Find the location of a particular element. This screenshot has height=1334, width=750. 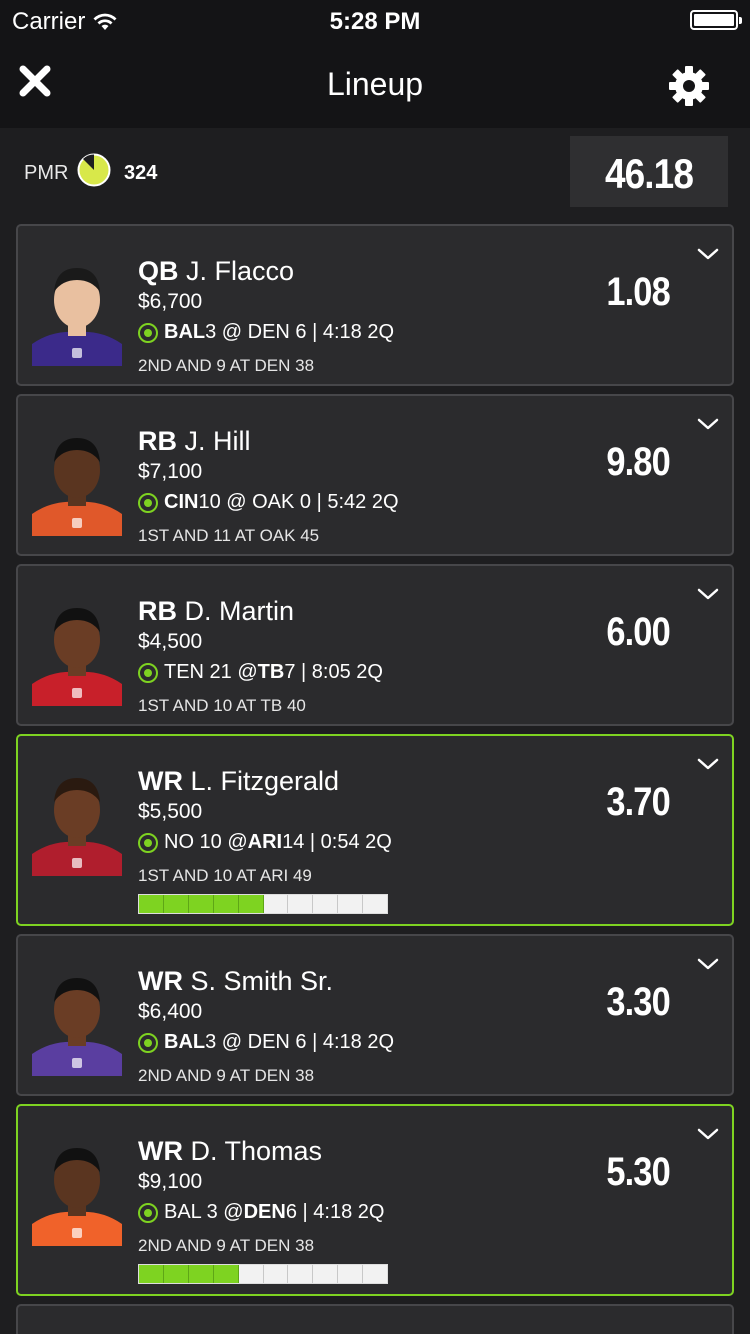

status-time: 5:28 PM is located at coordinates (375, 21).